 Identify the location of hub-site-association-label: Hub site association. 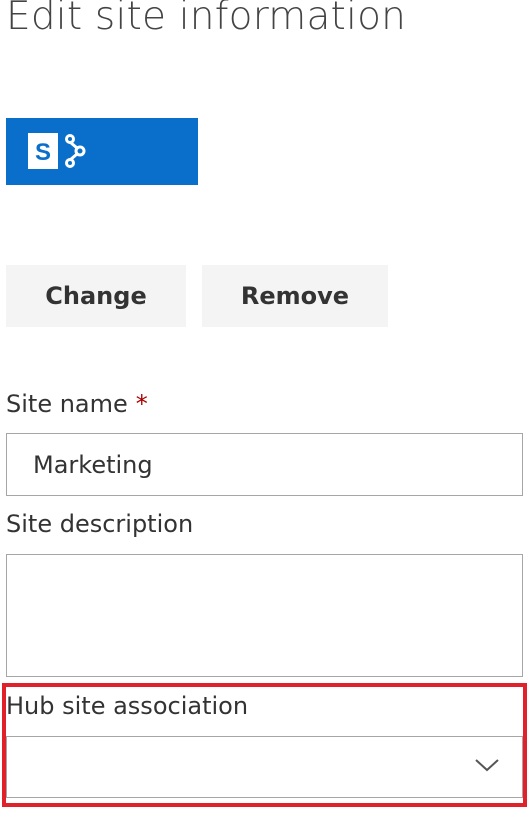
(127, 706).